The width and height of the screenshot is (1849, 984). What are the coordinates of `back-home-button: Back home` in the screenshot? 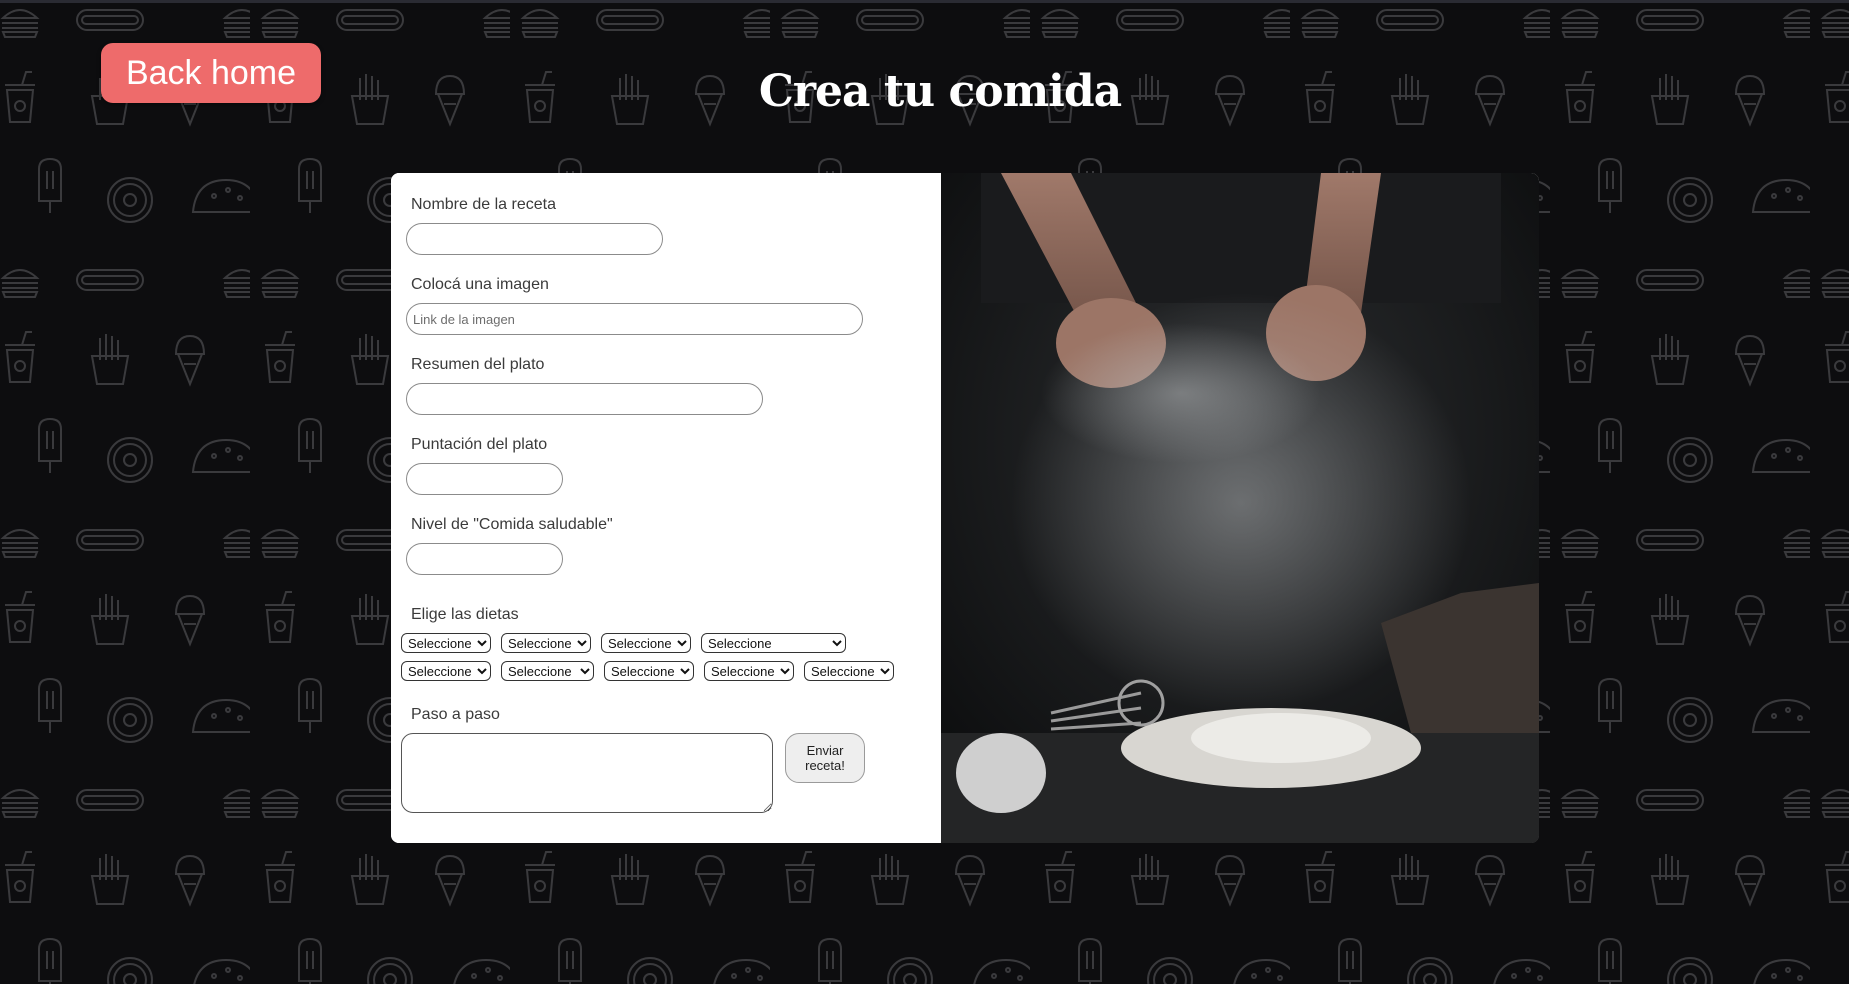 It's located at (211, 73).